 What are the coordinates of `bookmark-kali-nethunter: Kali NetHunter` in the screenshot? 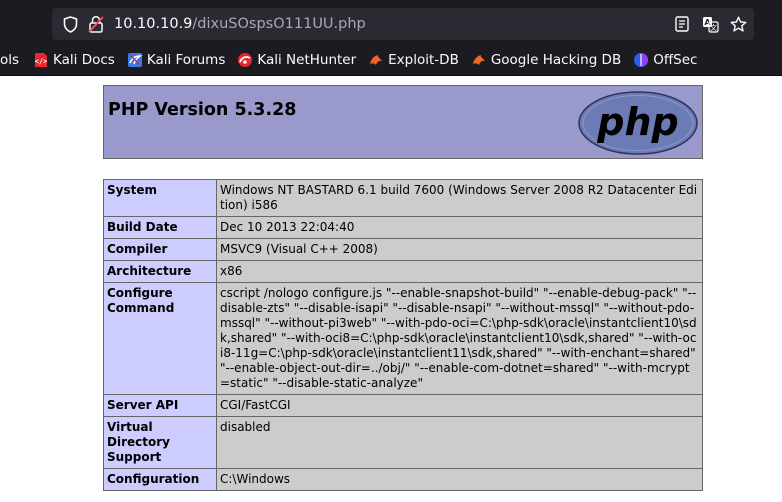 It's located at (302, 60).